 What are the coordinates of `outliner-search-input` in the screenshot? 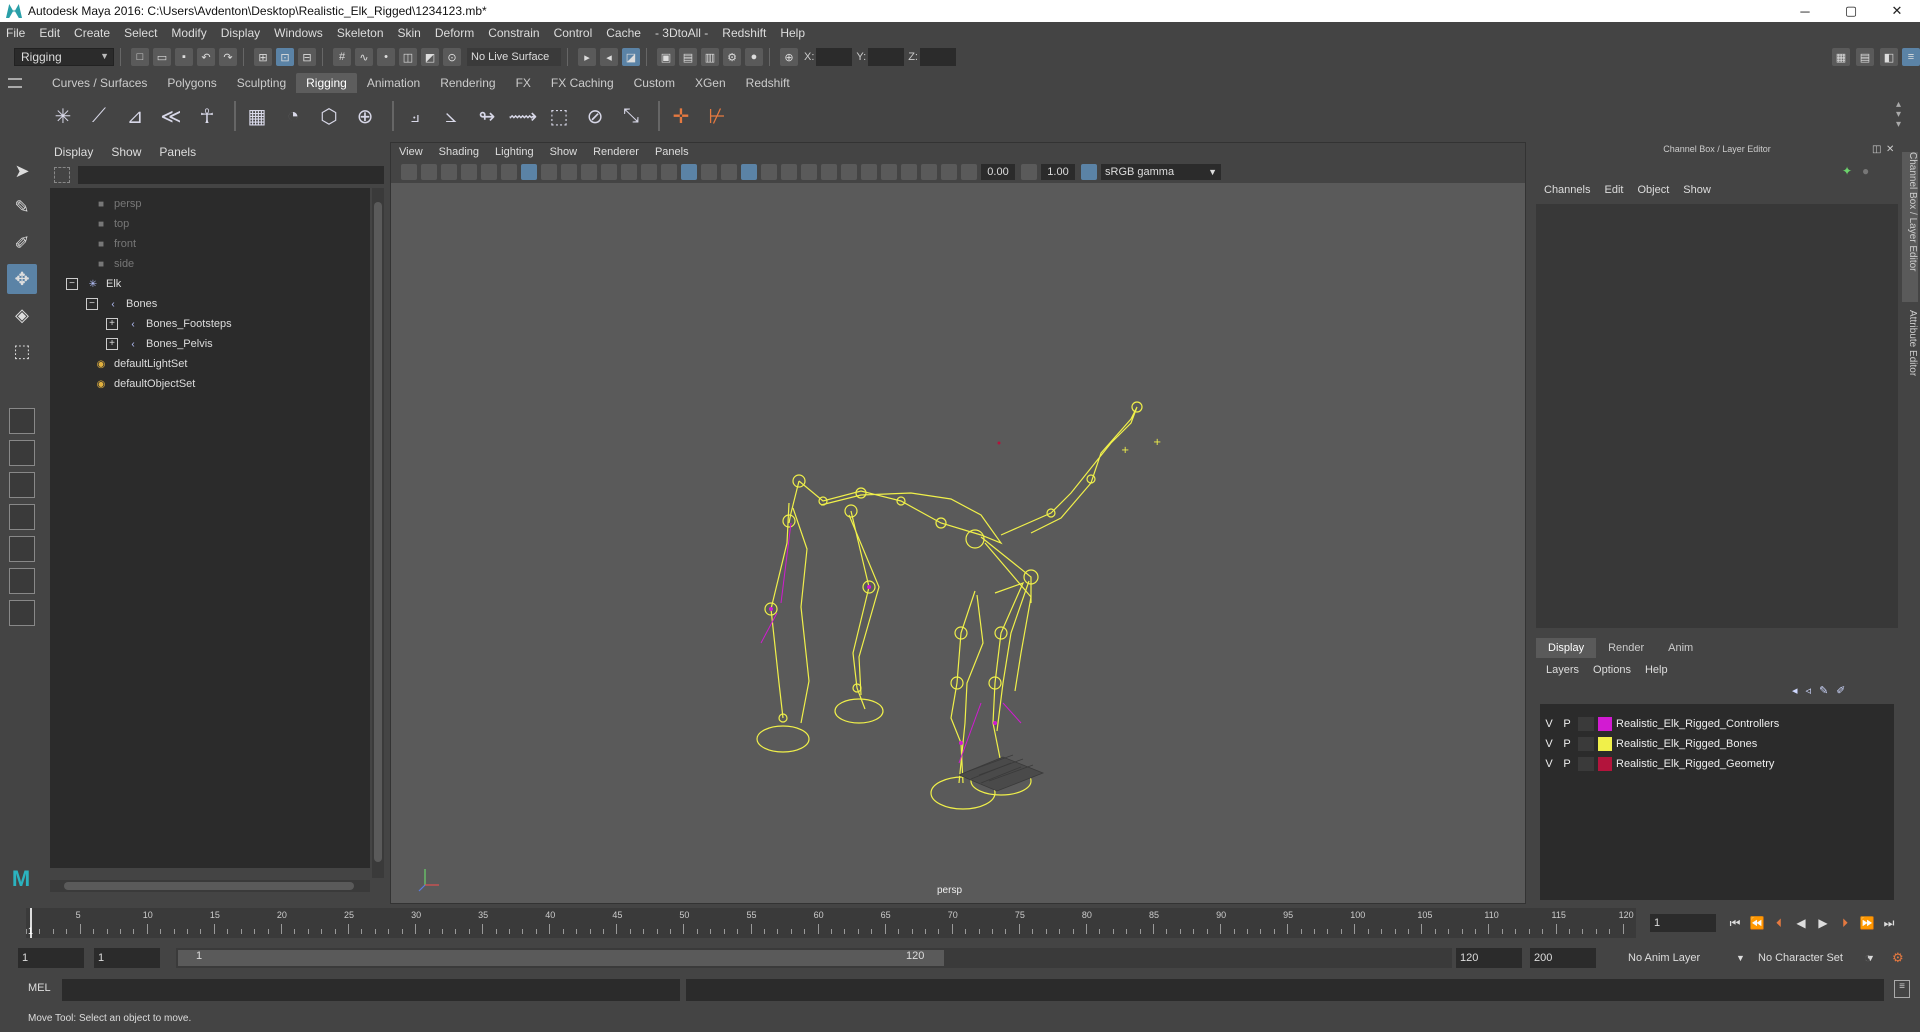 It's located at (231, 175).